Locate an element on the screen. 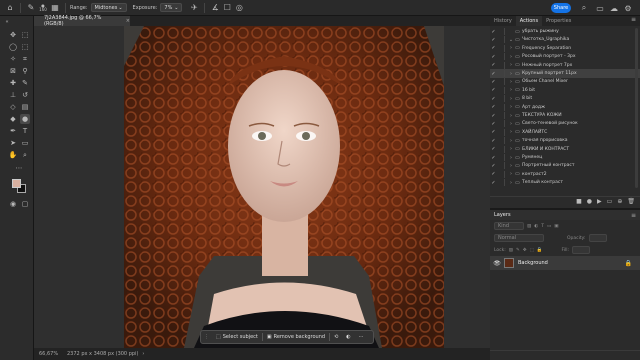 The height and width of the screenshot is (360, 640). drag-handle-icon: ⋮ is located at coordinates (206, 337).